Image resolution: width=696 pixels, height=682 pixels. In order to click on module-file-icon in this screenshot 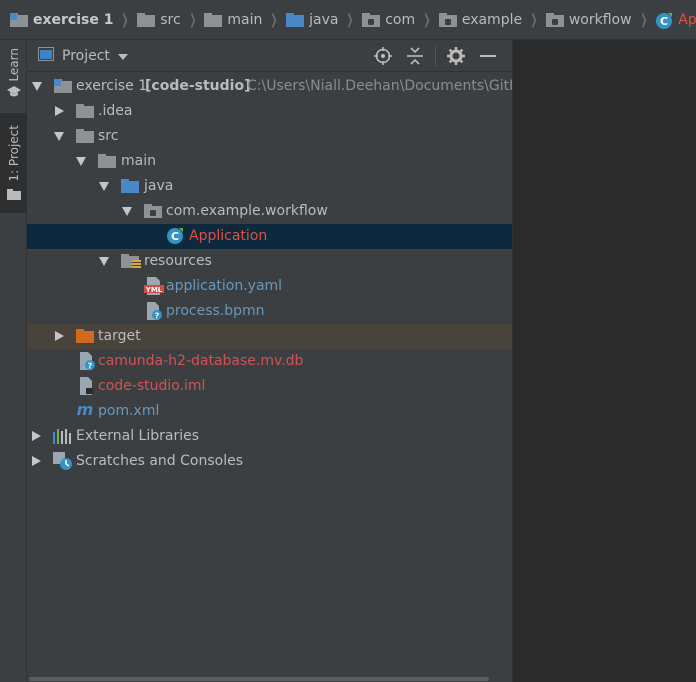, I will do `click(87, 388)`.